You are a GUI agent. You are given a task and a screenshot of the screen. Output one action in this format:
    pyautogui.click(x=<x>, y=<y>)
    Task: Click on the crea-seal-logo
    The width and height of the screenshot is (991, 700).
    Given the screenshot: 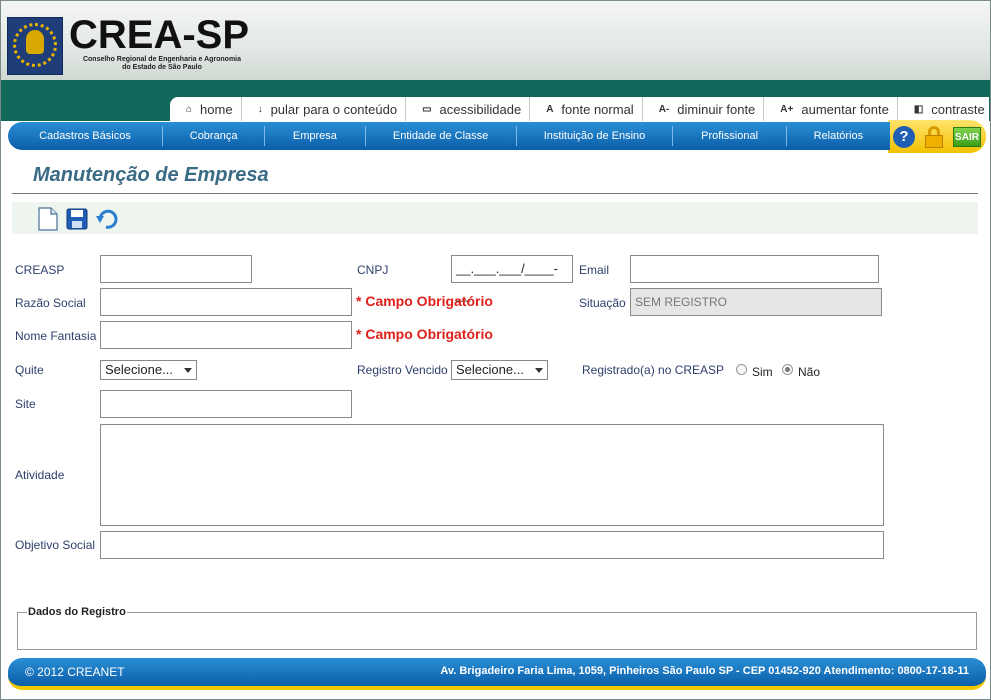 What is the action you would take?
    pyautogui.click(x=35, y=46)
    